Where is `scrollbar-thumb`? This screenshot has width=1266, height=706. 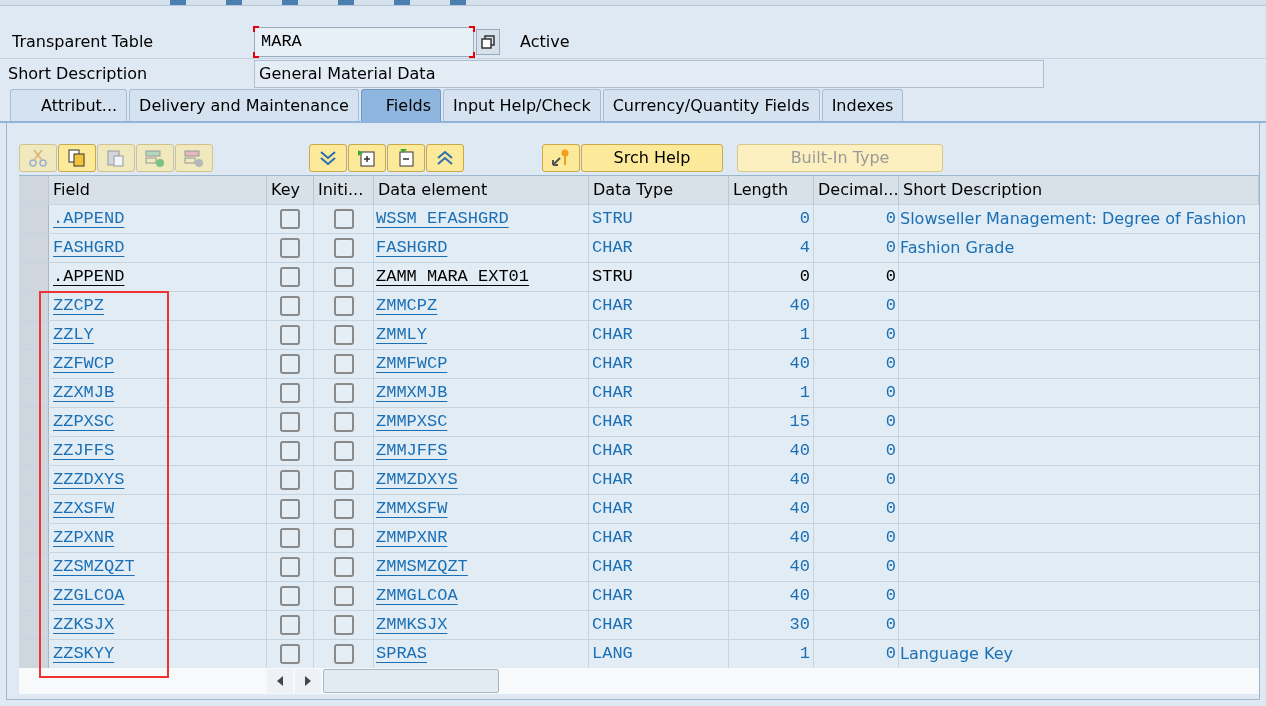
scrollbar-thumb is located at coordinates (411, 681).